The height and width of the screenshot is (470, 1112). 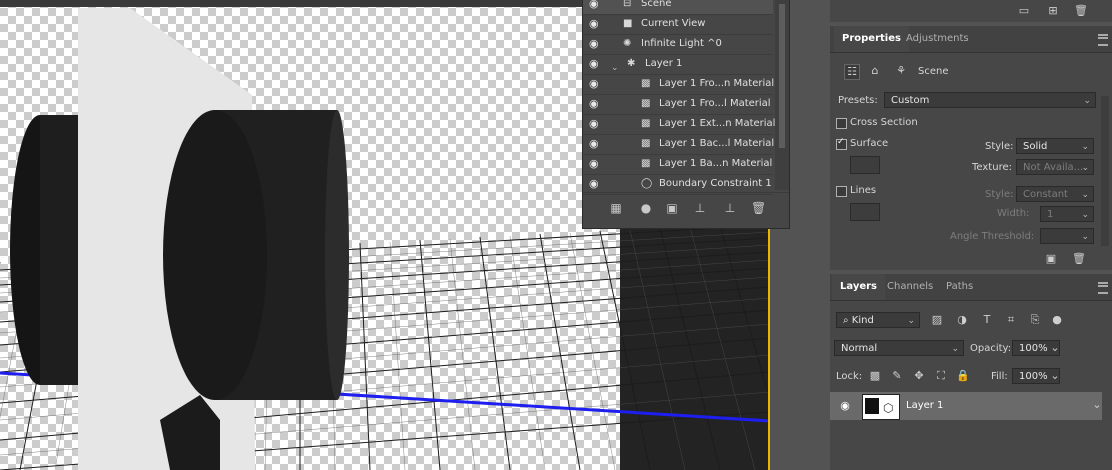 What do you see at coordinates (841, 123) in the screenshot?
I see `cross-section-checkbox` at bounding box center [841, 123].